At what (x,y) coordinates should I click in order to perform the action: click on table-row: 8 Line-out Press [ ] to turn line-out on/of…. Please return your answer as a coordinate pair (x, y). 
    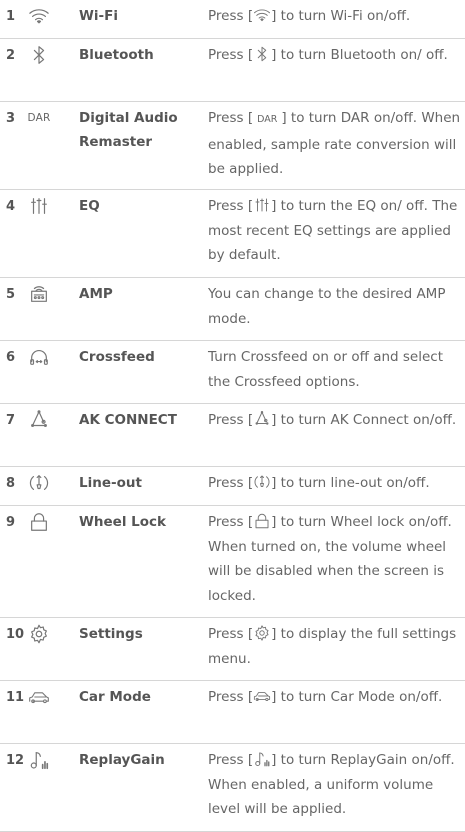
    Looking at the image, I should click on (232, 486).